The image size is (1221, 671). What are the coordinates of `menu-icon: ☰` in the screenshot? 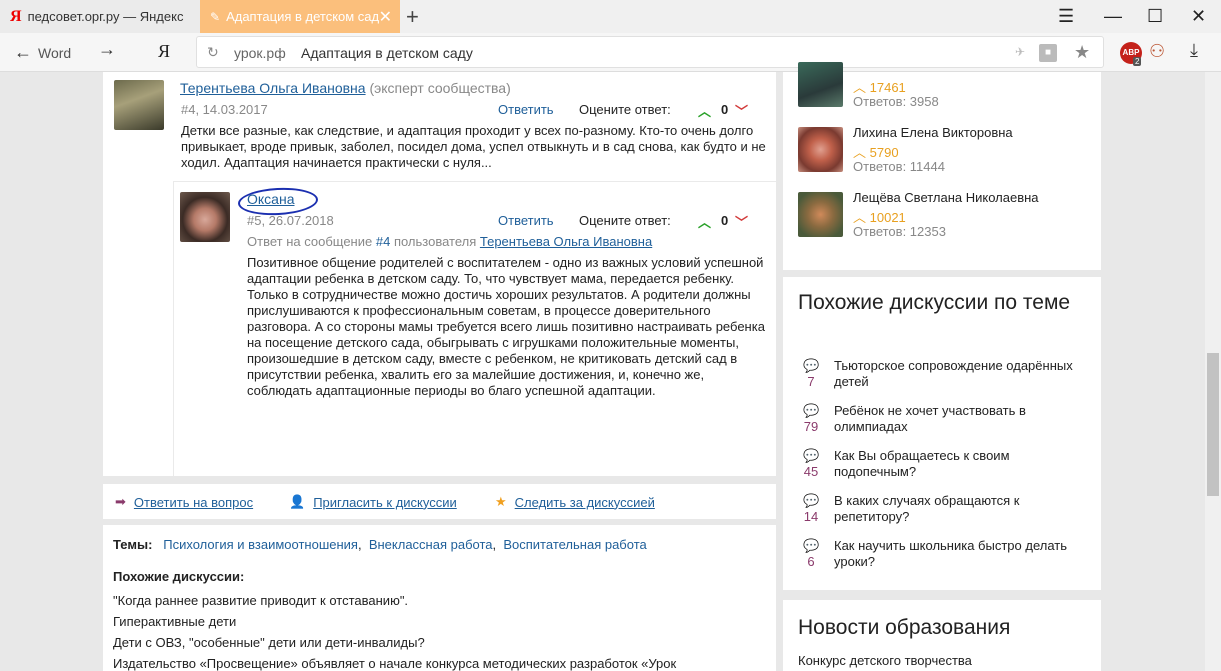 It's located at (1066, 16).